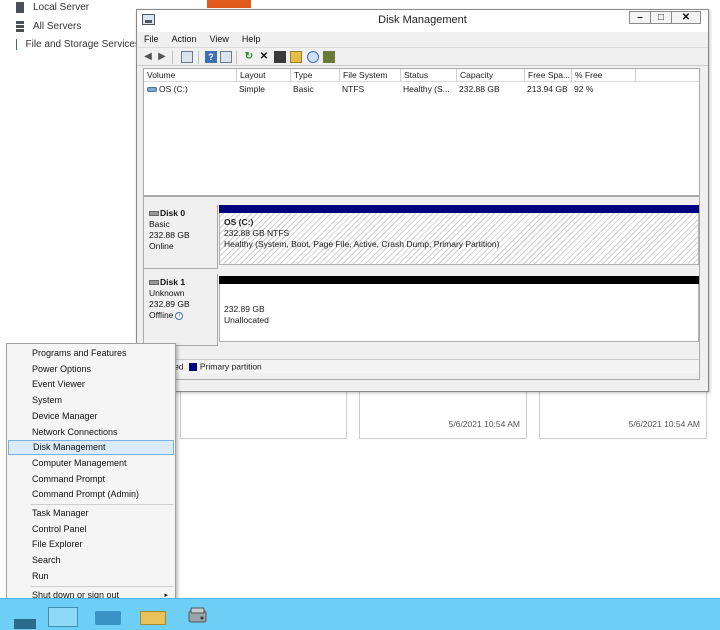  Describe the element at coordinates (63, 617) in the screenshot. I see `server-manager-icon` at that location.